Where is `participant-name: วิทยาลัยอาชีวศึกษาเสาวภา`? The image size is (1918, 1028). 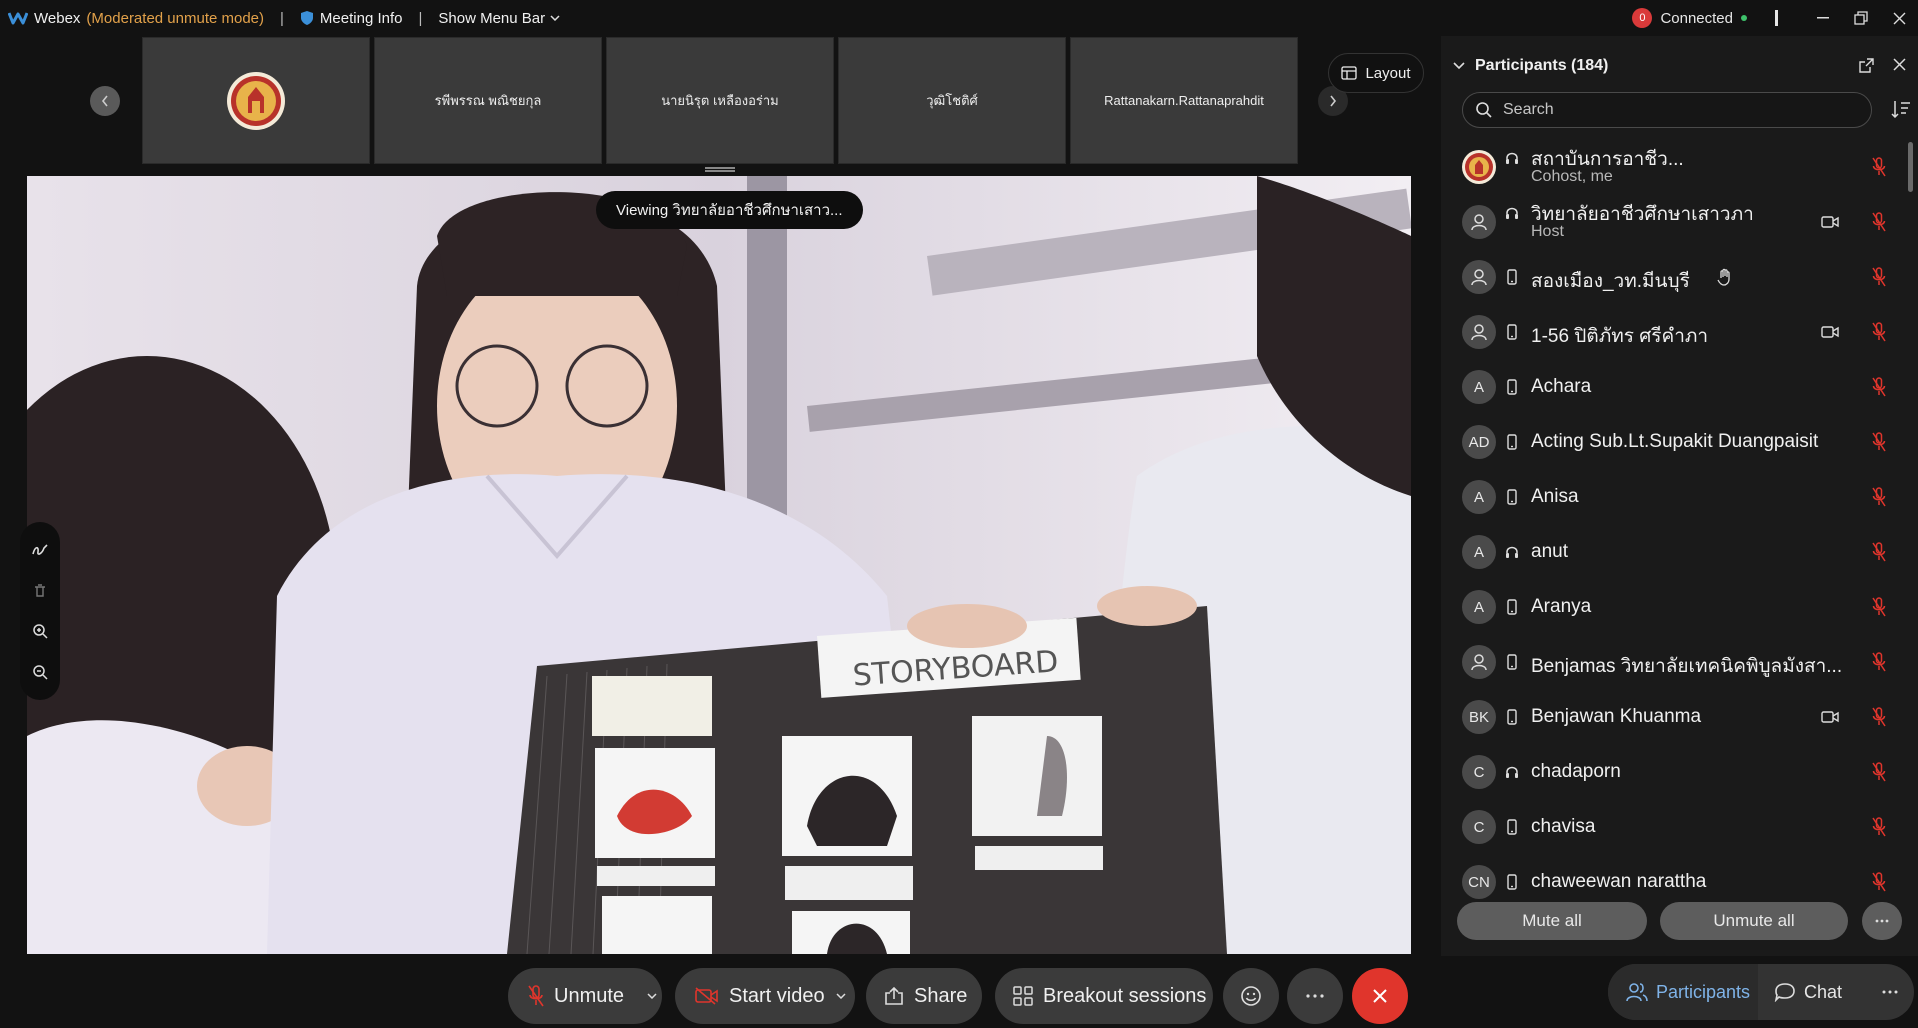
participant-name: วิทยาลัยอาชีวศึกษาเสาวภา is located at coordinates (1642, 214).